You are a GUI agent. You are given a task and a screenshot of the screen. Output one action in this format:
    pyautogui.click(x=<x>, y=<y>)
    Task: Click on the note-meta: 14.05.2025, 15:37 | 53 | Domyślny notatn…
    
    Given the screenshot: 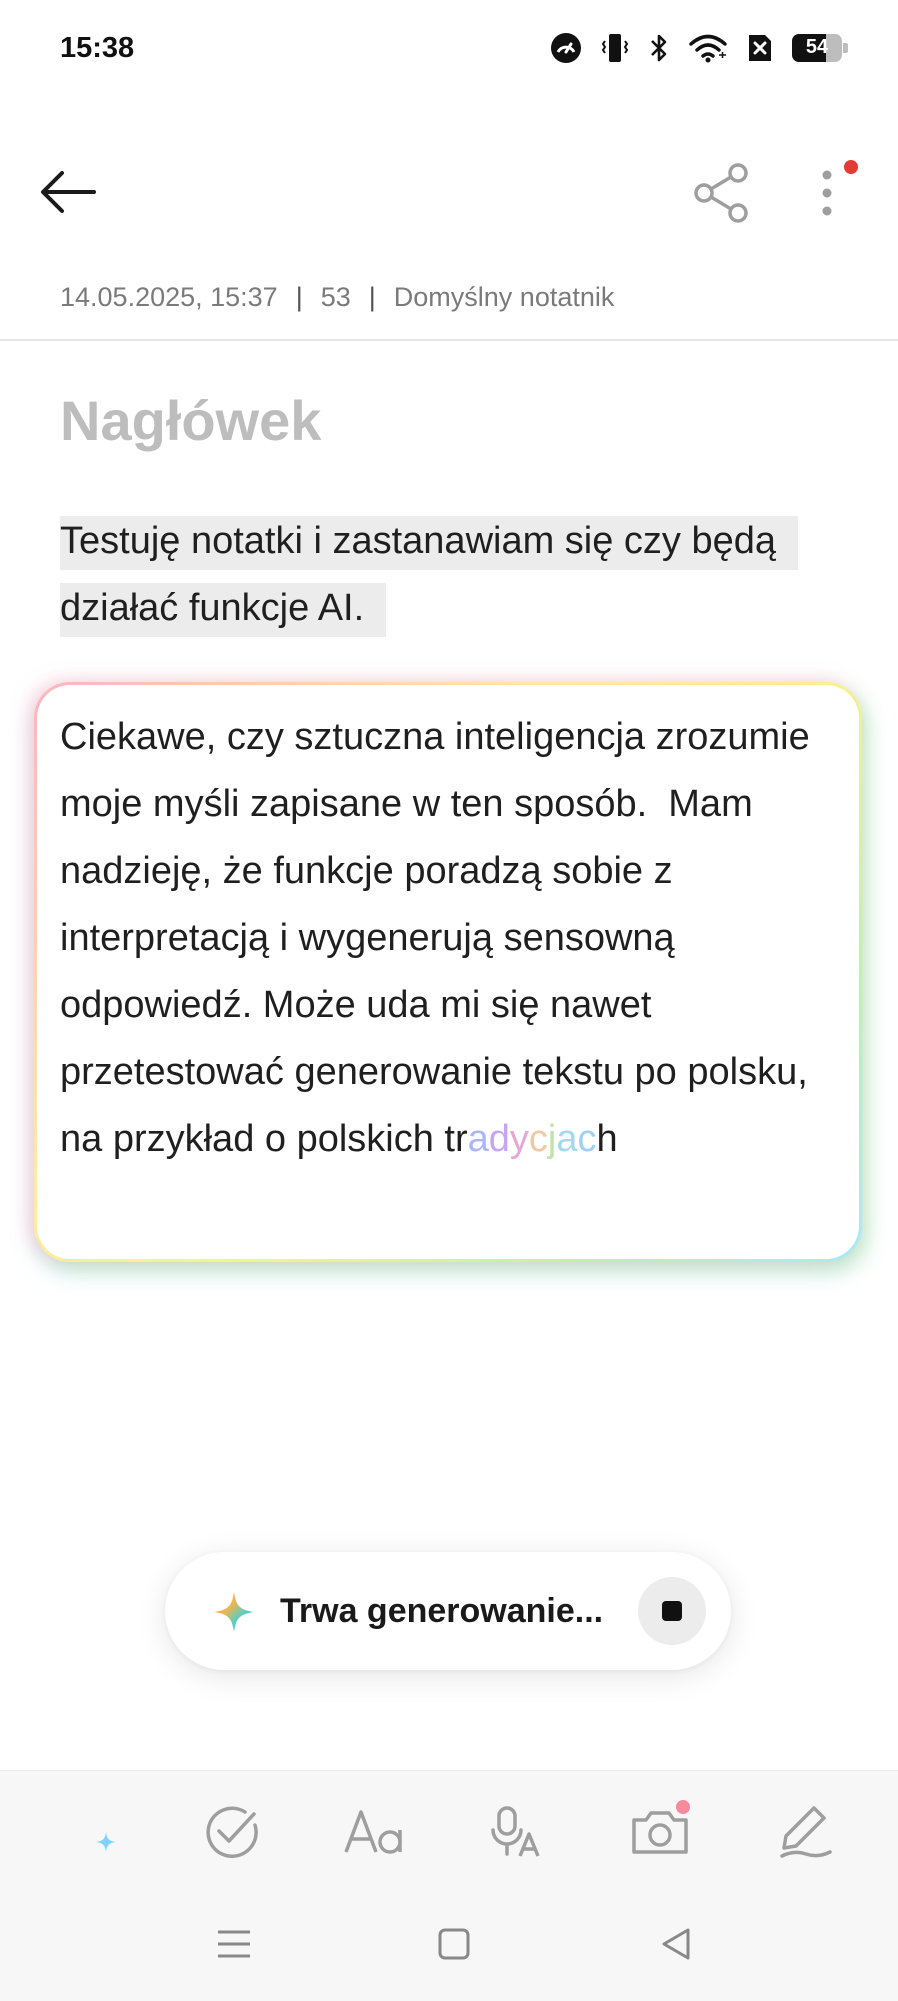 What is the action you would take?
    pyautogui.click(x=337, y=297)
    